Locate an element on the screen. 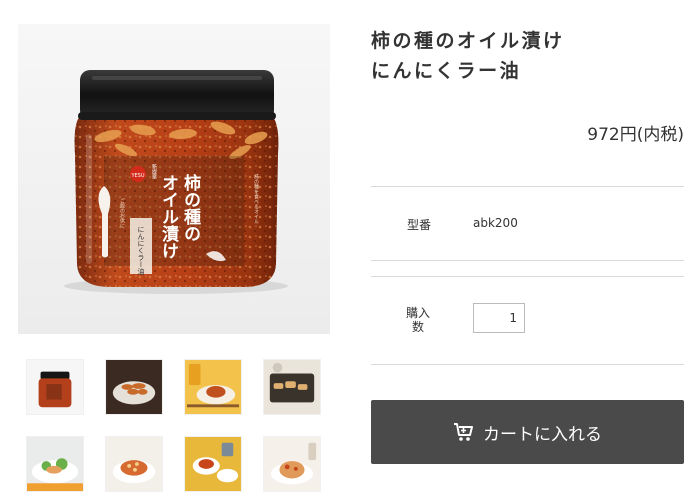 The width and height of the screenshot is (700, 498). model-value: abk200 is located at coordinates (495, 223).